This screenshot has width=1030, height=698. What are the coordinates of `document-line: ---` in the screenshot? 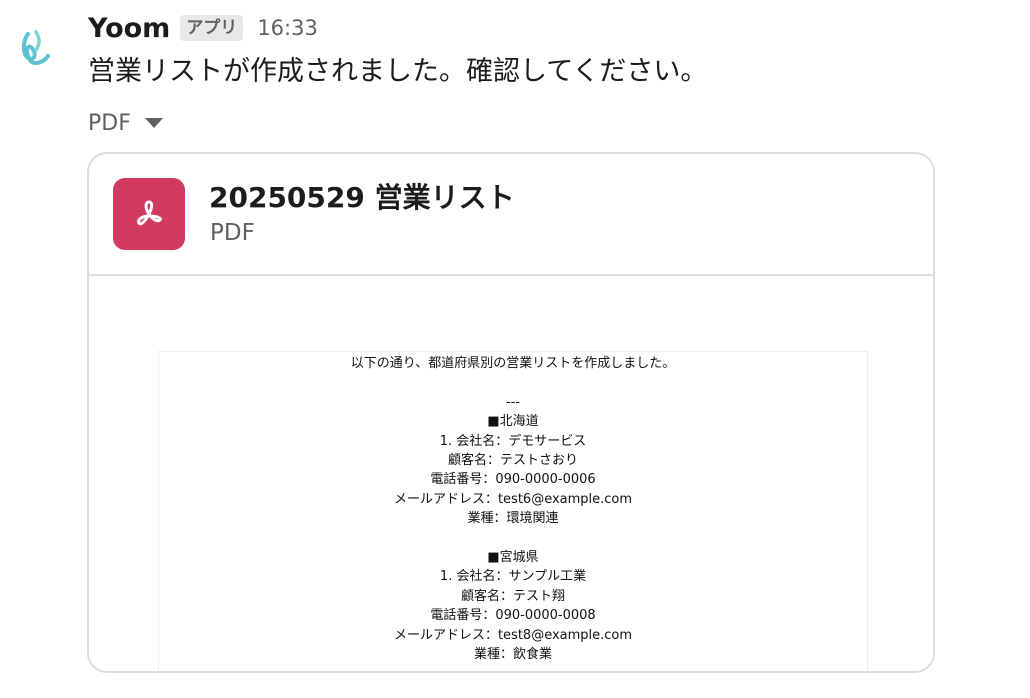 It's located at (513, 402).